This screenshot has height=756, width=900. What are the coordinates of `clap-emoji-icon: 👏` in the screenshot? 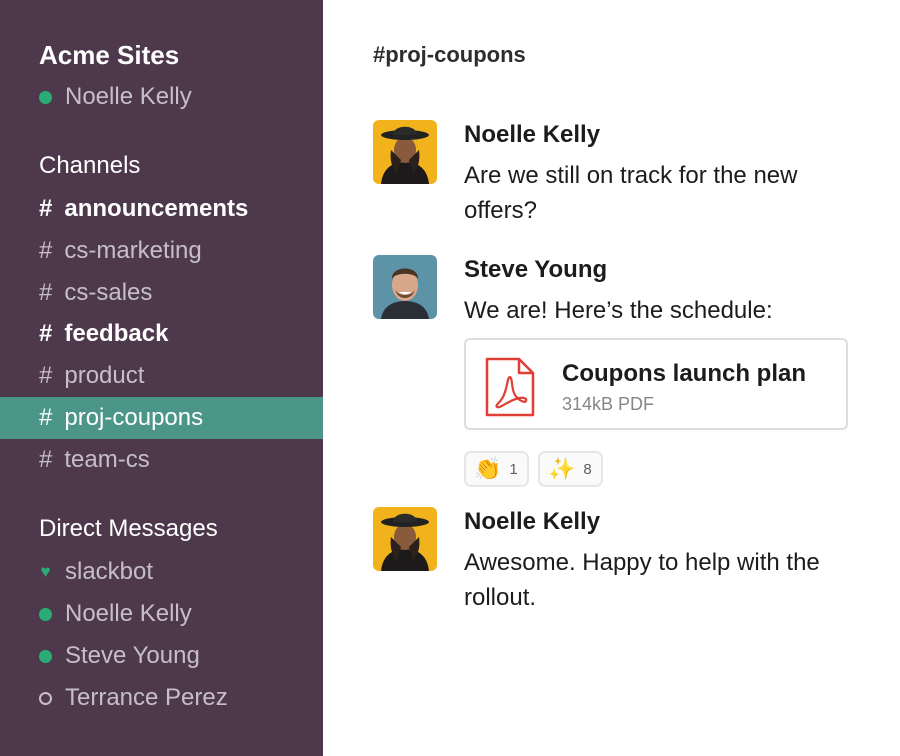 It's located at (488, 468).